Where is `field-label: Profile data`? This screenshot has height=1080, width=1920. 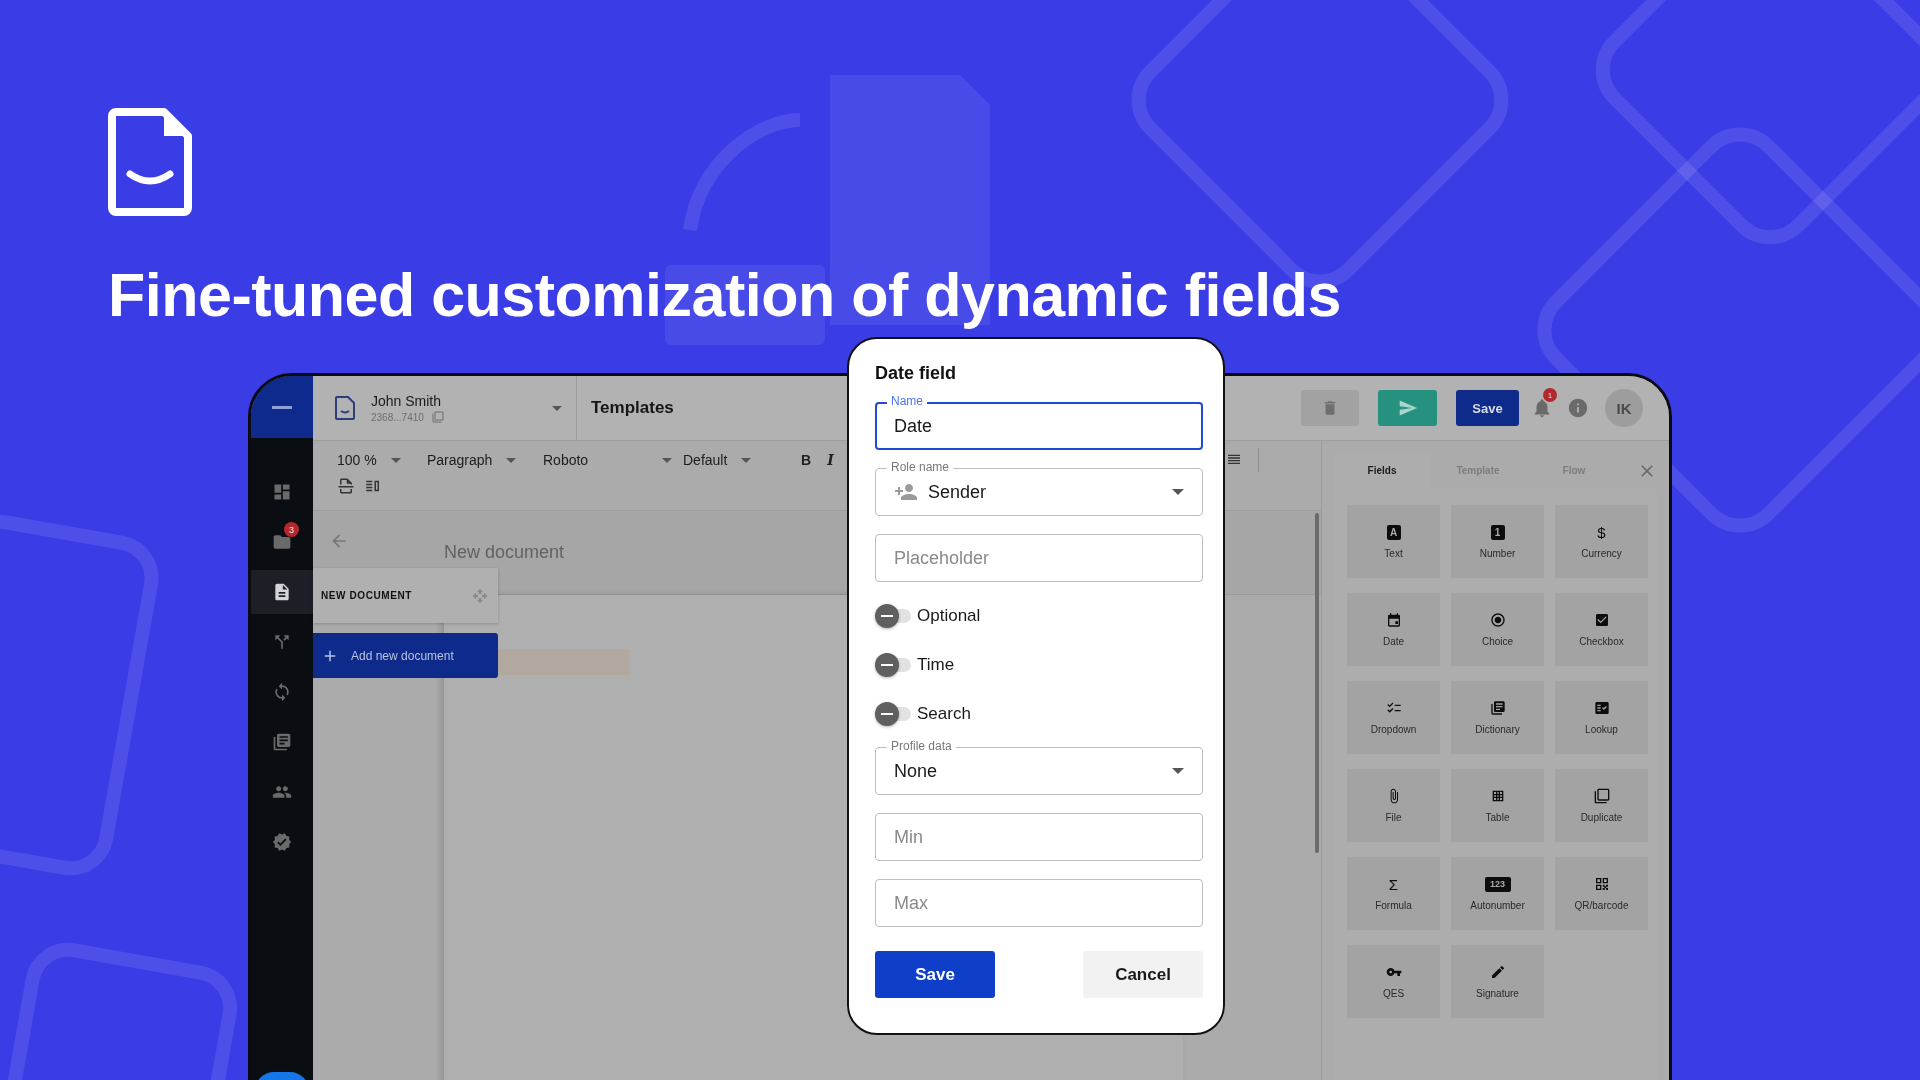 field-label: Profile data is located at coordinates (921, 746).